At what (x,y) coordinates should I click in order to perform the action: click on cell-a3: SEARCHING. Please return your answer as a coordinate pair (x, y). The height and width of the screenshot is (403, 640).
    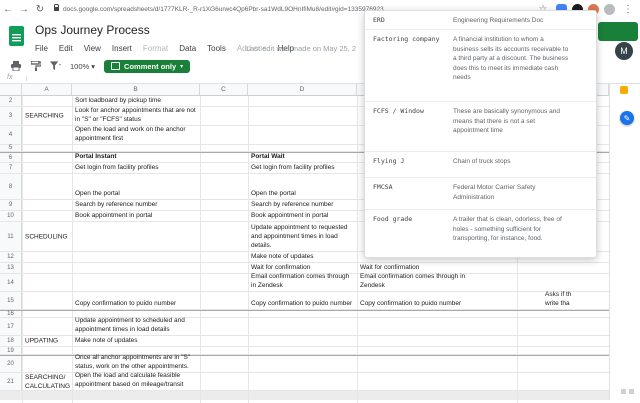
    Looking at the image, I should click on (44, 116).